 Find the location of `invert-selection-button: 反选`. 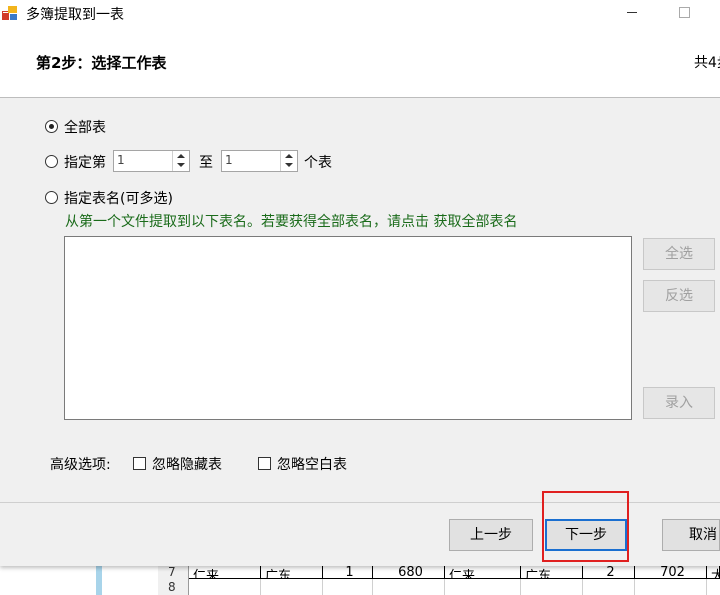

invert-selection-button: 反选 is located at coordinates (679, 296).